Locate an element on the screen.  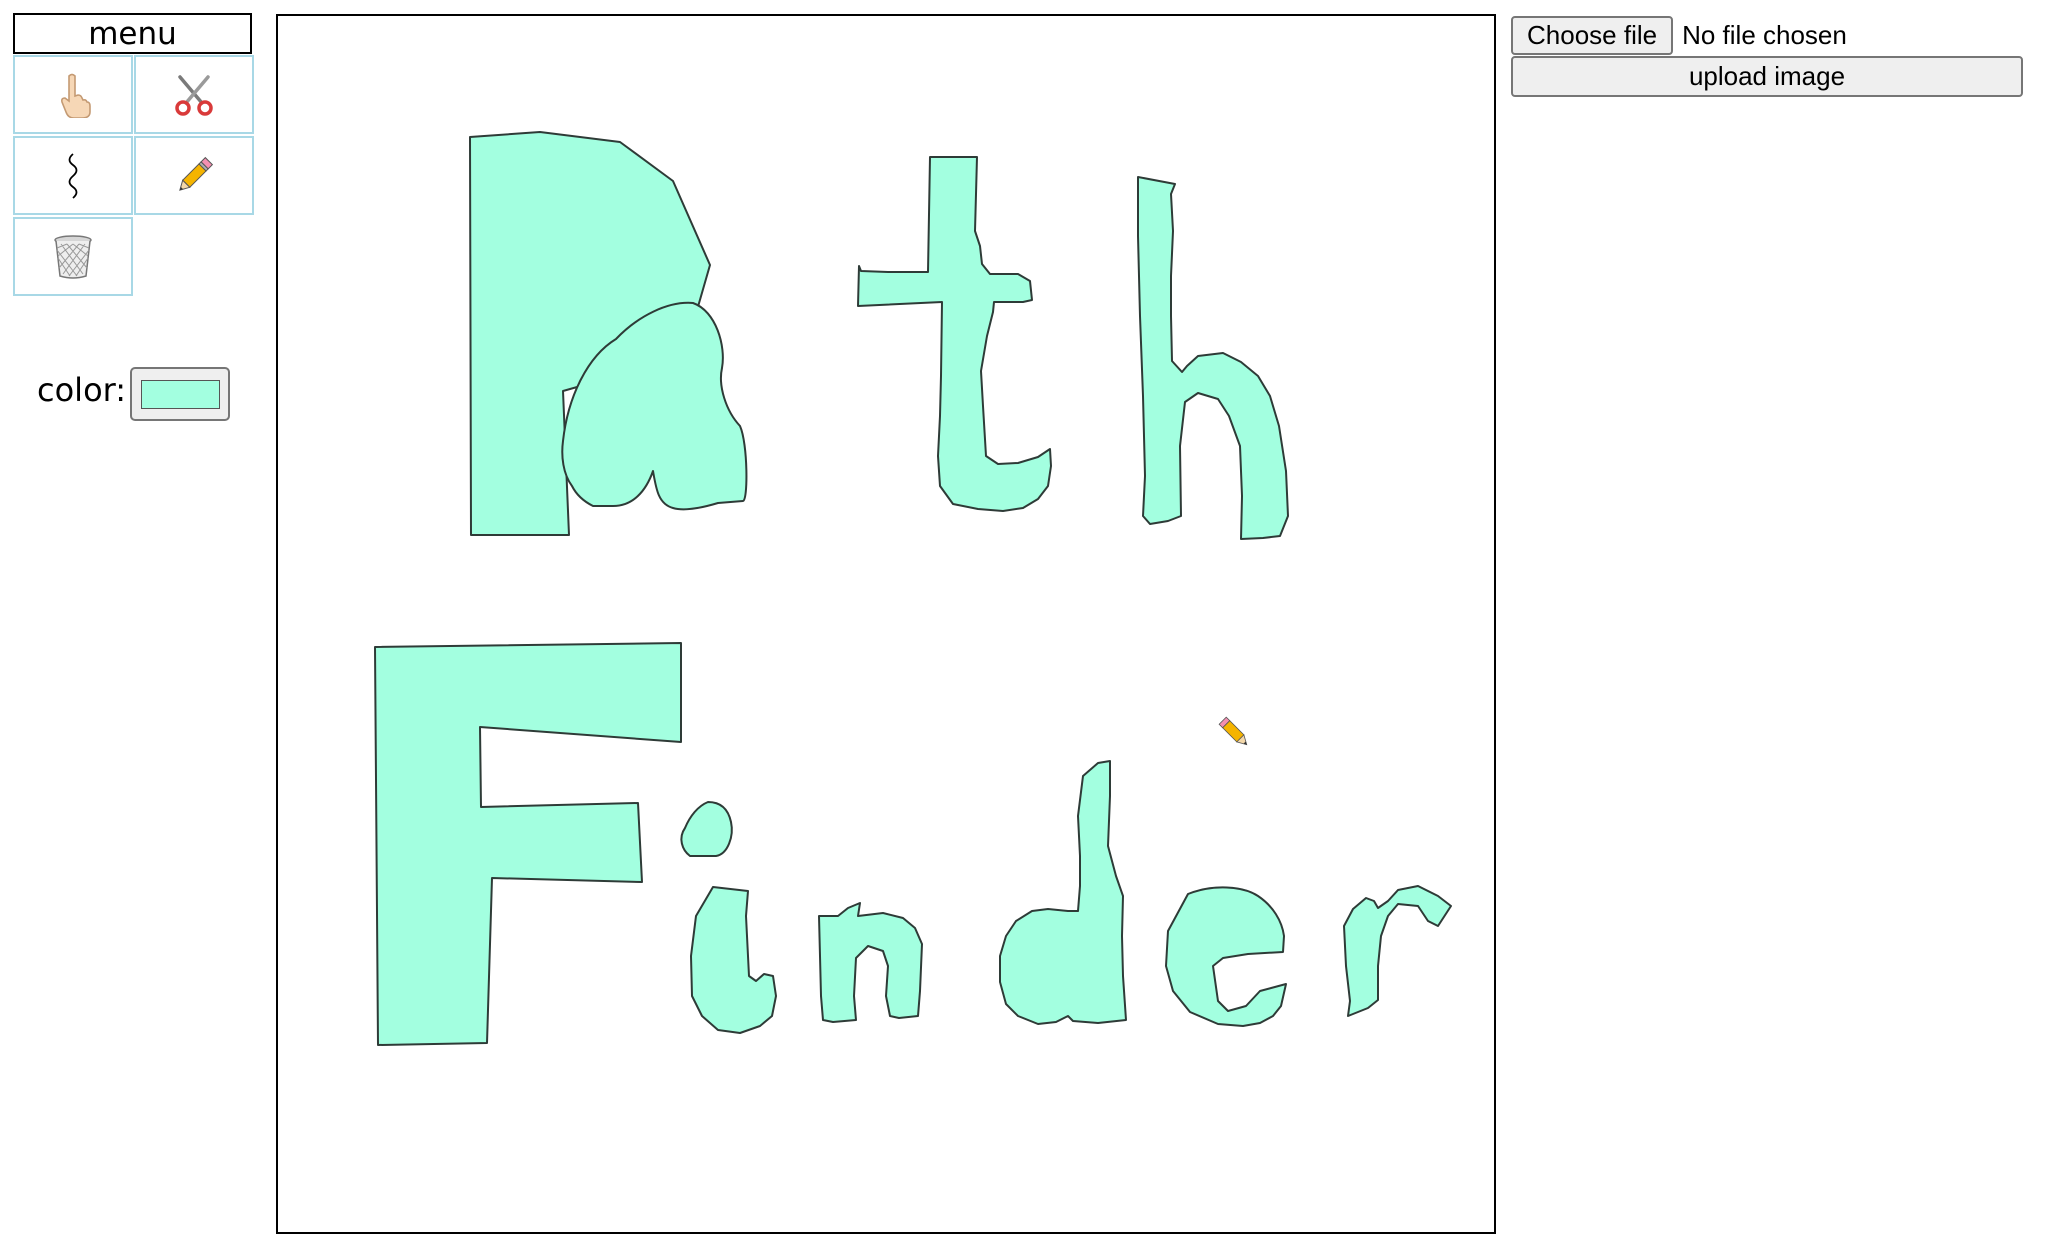
squiggle-path-icon is located at coordinates (73, 175).